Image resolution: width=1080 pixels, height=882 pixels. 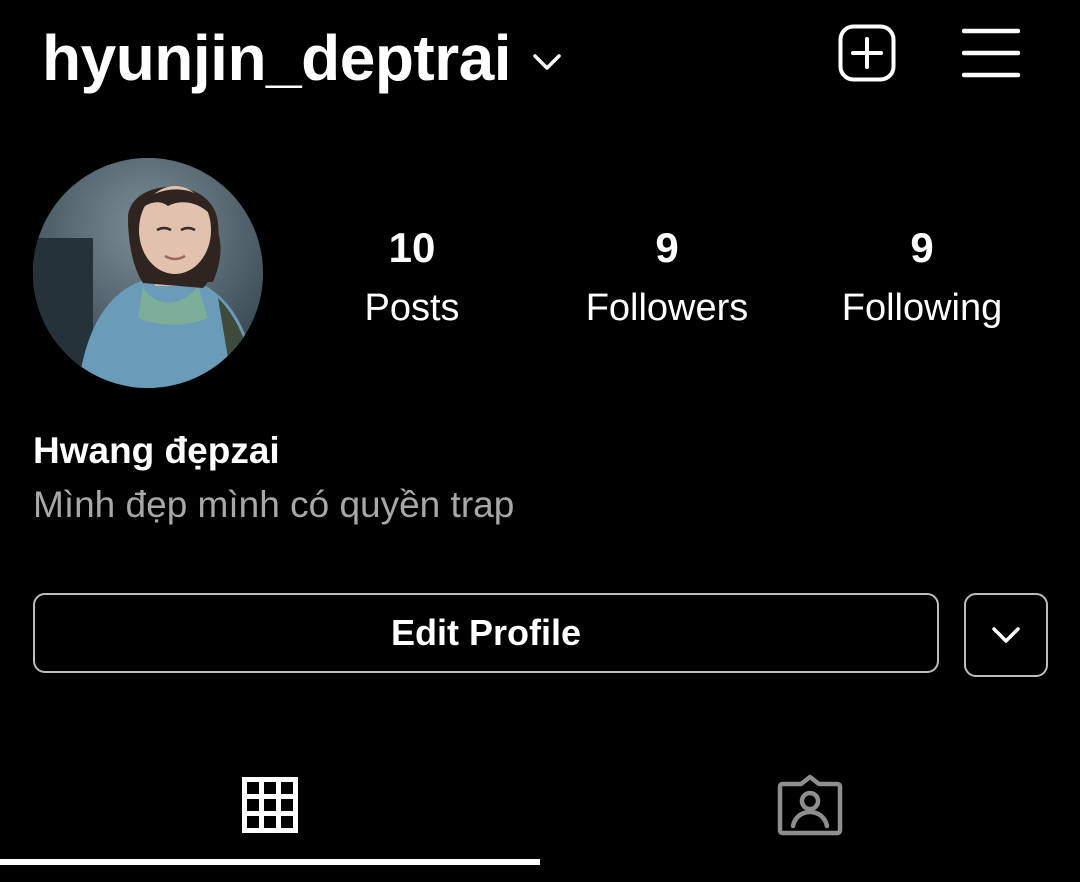 I want to click on stat-following: 9 Following, so click(x=922, y=280).